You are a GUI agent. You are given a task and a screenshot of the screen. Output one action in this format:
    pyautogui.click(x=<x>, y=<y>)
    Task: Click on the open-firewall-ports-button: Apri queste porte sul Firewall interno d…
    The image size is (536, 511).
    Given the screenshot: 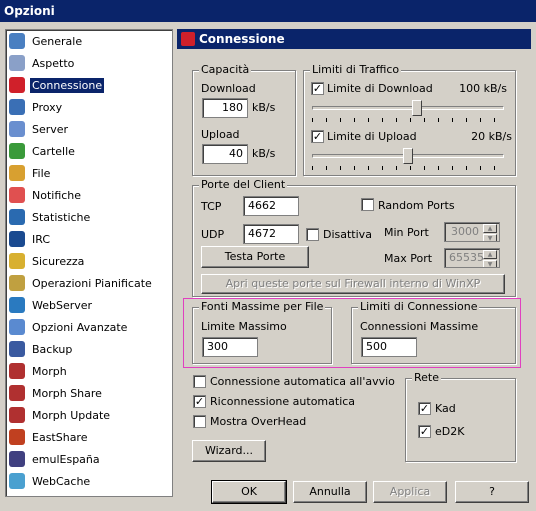 What is the action you would take?
    pyautogui.click(x=353, y=284)
    